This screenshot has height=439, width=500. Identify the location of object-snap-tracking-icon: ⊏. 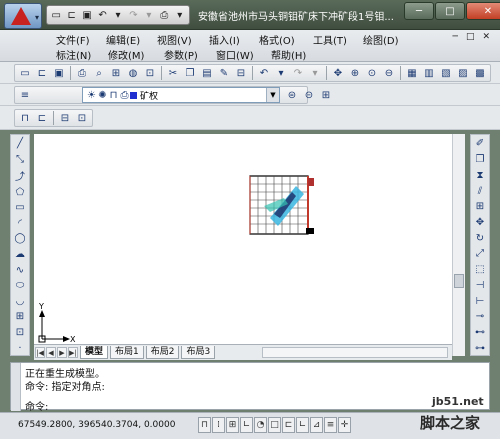
(288, 425).